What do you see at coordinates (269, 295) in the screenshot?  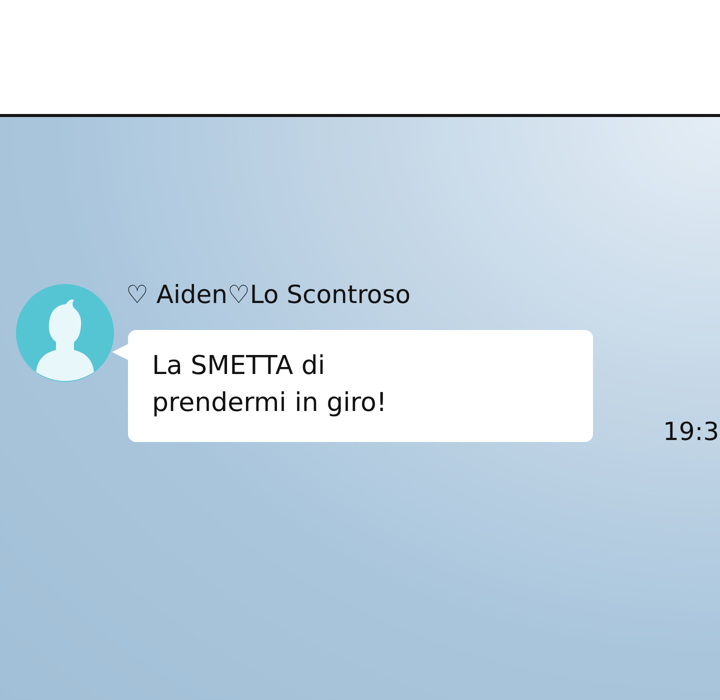 I see `sender-name: ♡ Aiden♡Lo Scontroso` at bounding box center [269, 295].